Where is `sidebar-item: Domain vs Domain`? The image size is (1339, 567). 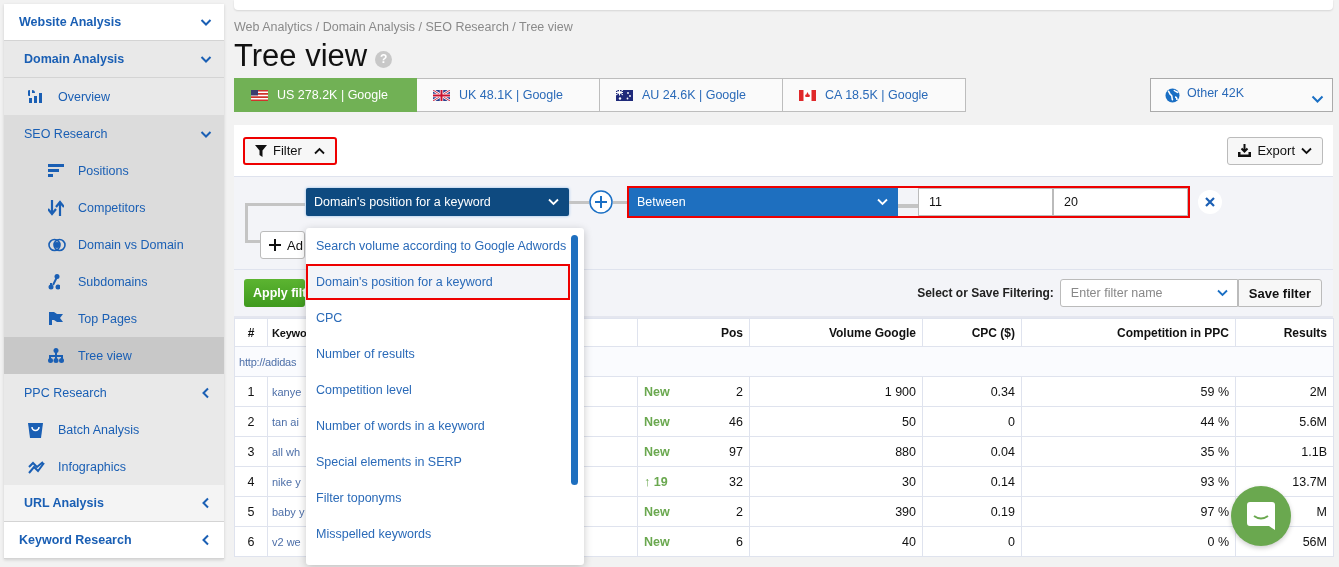 sidebar-item: Domain vs Domain is located at coordinates (114, 244).